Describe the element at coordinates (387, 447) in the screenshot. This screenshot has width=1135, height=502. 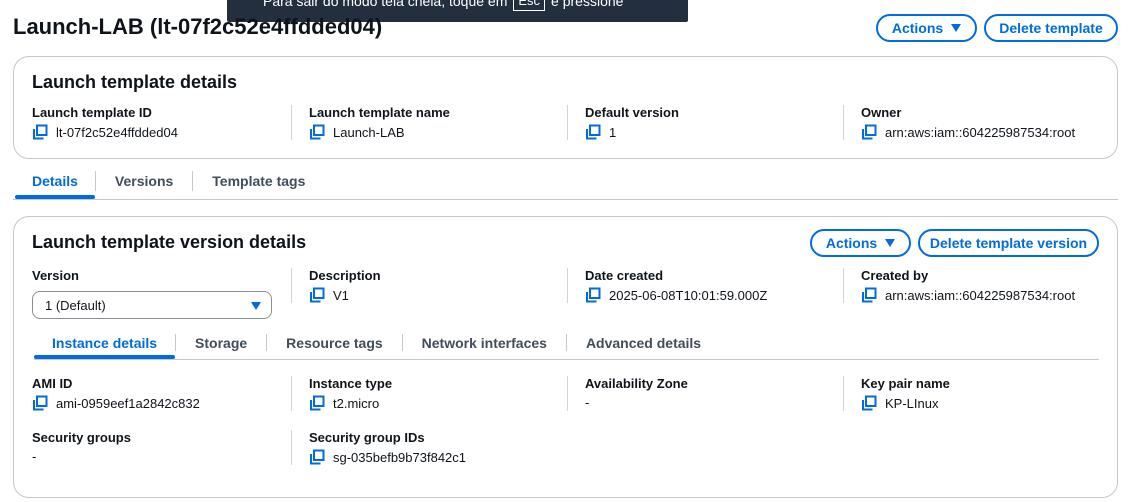
I see `field-security-group-ids: Security group IDs sg-035befb9b73f842c1` at that location.